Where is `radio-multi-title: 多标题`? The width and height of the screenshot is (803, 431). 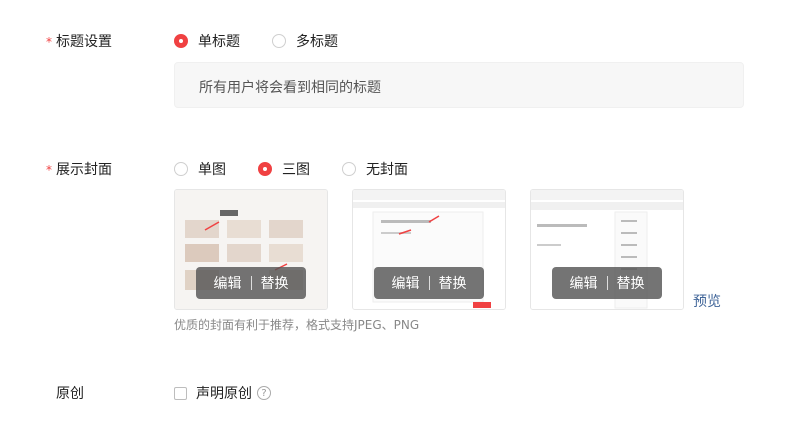
radio-multi-title: 多标题 is located at coordinates (305, 41).